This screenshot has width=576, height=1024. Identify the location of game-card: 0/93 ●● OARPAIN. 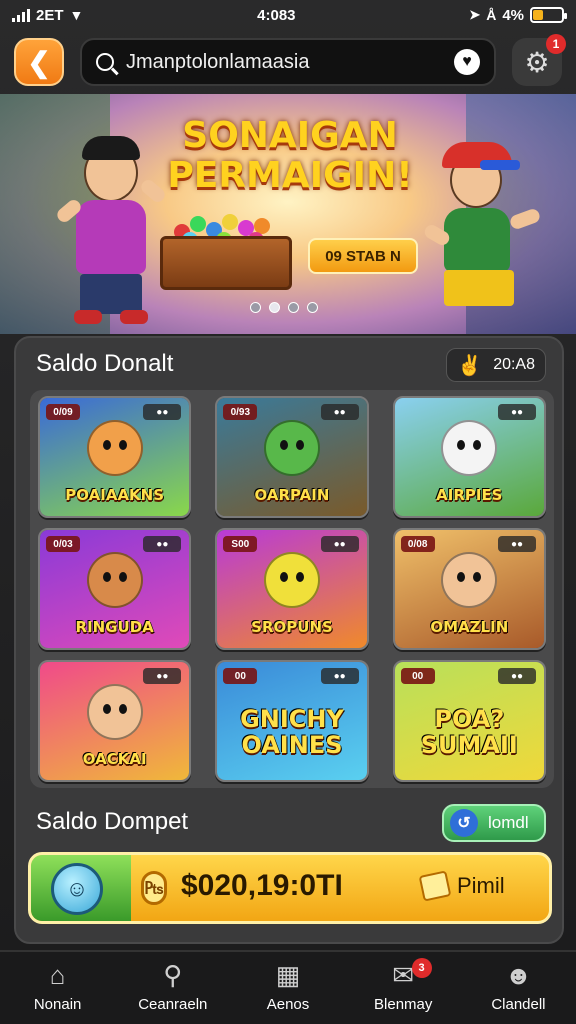
(292, 457).